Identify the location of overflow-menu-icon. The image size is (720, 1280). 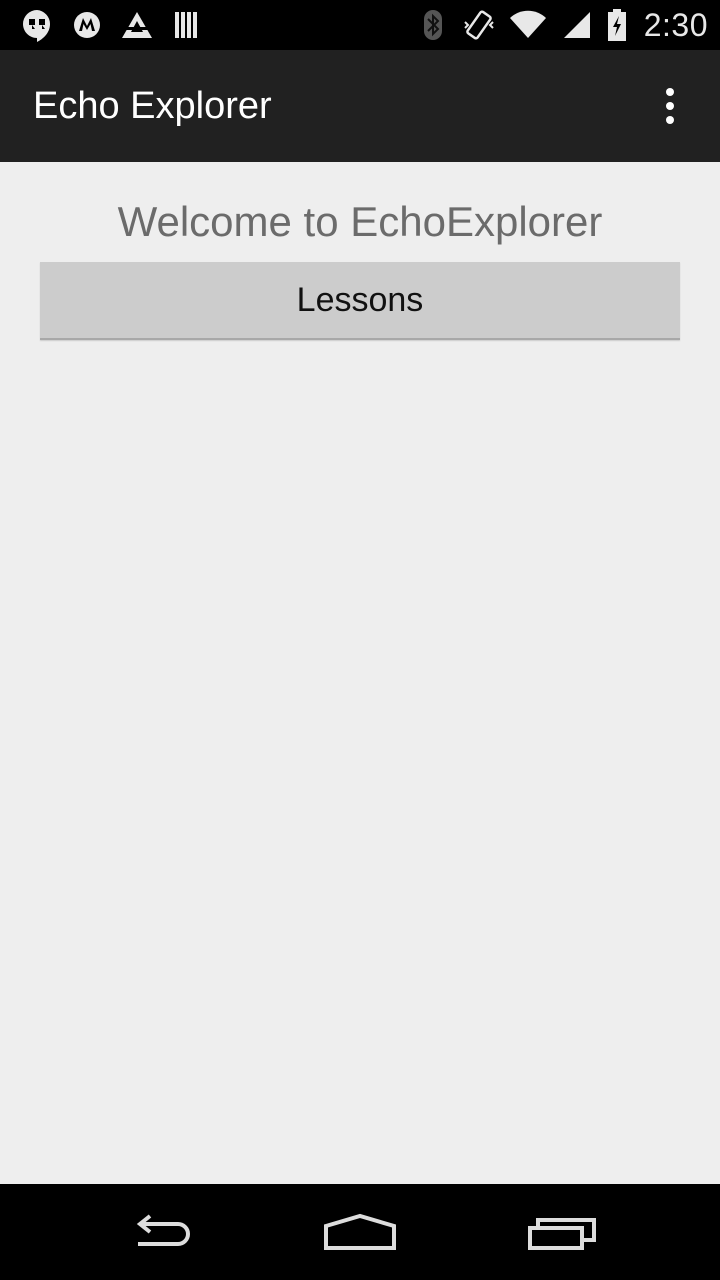
(670, 106).